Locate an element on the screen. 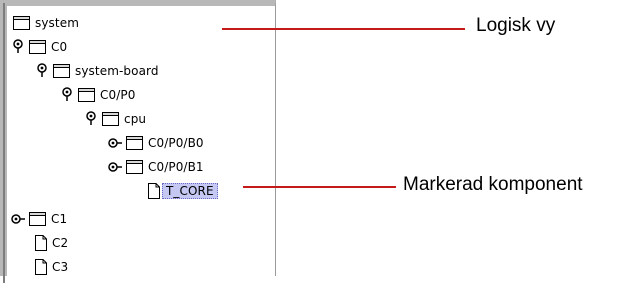  selected-component-callout-line is located at coordinates (319, 187).